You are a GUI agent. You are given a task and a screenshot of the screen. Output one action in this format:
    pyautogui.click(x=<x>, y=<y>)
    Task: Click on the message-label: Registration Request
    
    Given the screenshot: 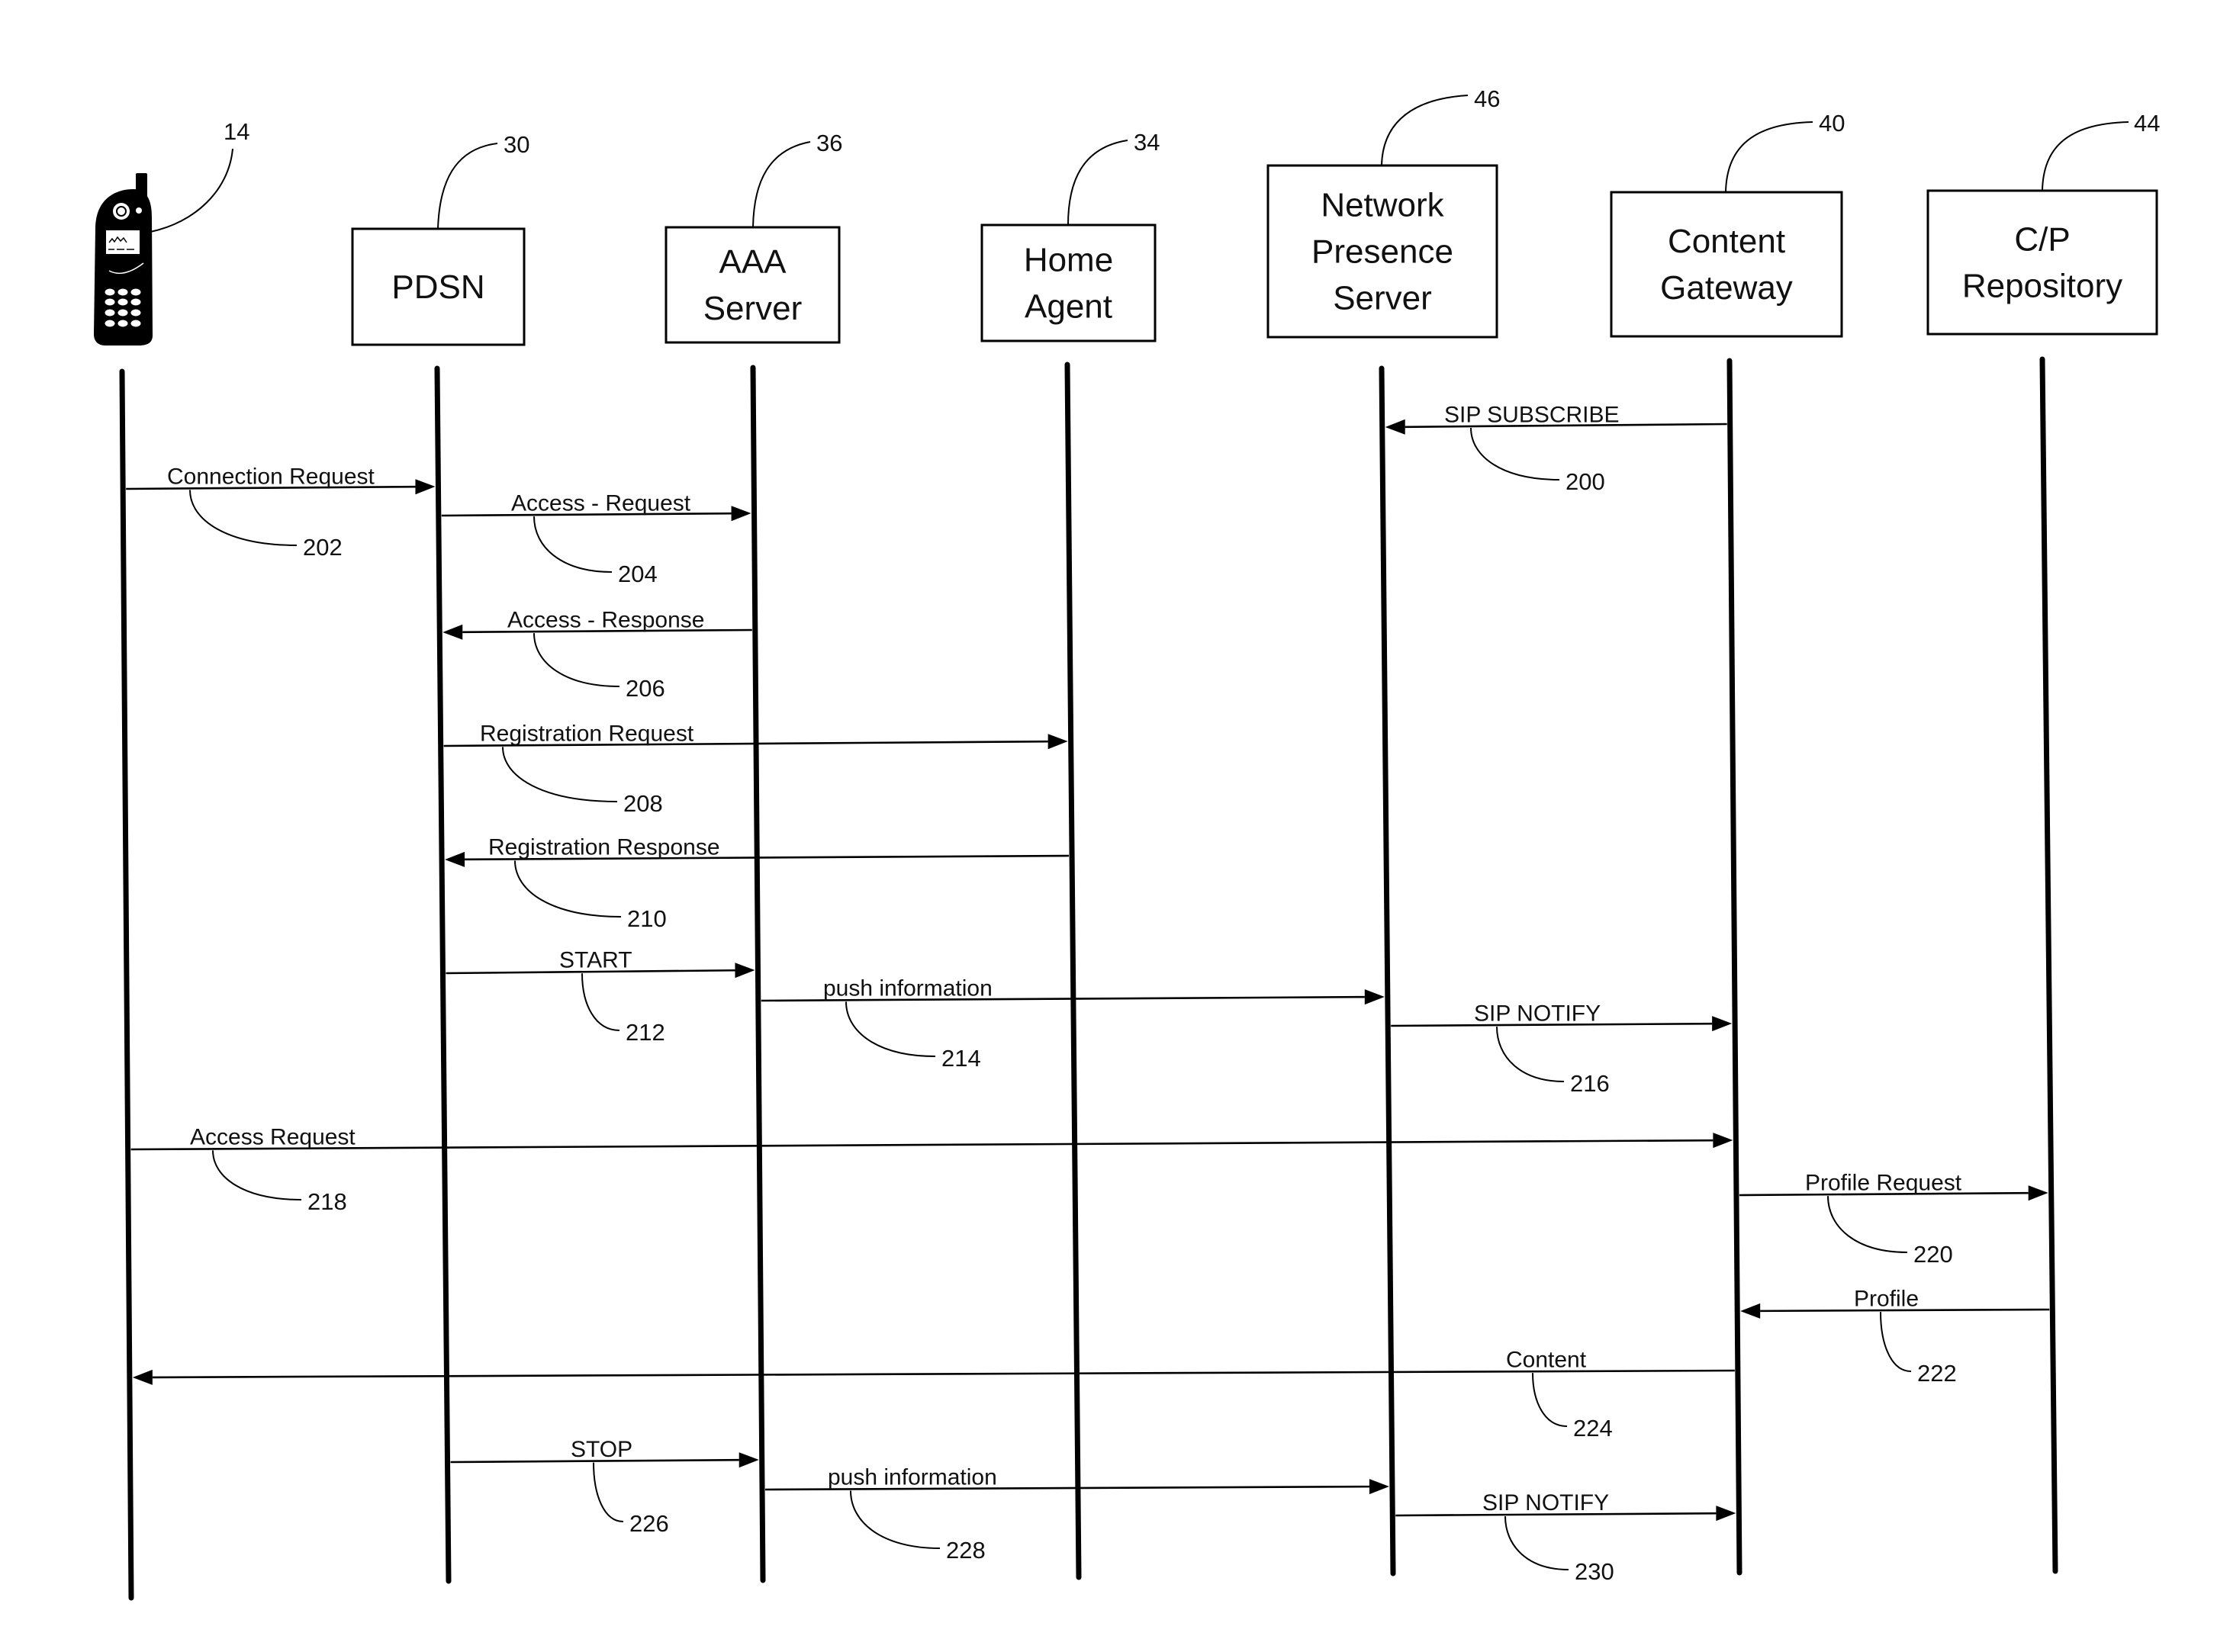 What is the action you would take?
    pyautogui.click(x=587, y=735)
    